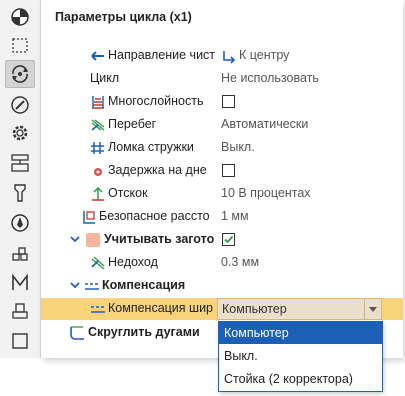  I want to click on row-chipbreak-value: Выкл., so click(238, 147).